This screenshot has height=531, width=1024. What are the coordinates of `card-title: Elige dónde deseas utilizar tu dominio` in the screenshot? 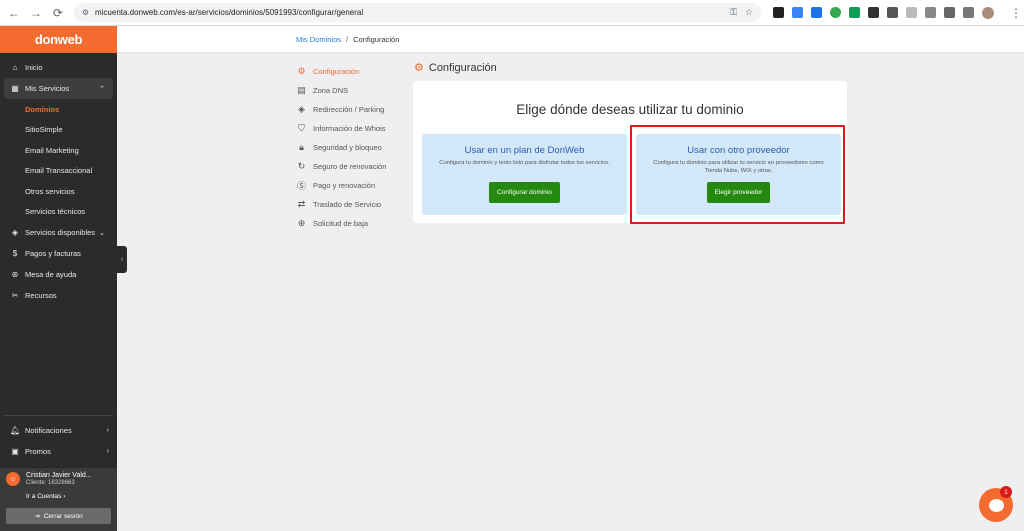 It's located at (630, 109).